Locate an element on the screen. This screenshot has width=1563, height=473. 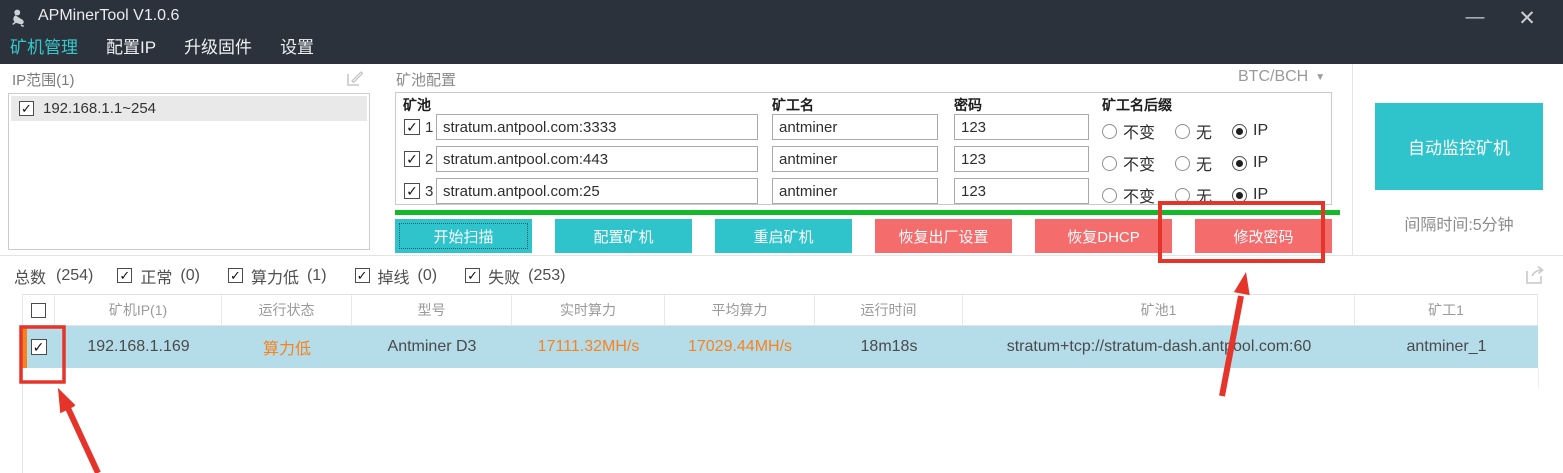
cell-model: Antminer D3 is located at coordinates (432, 346).